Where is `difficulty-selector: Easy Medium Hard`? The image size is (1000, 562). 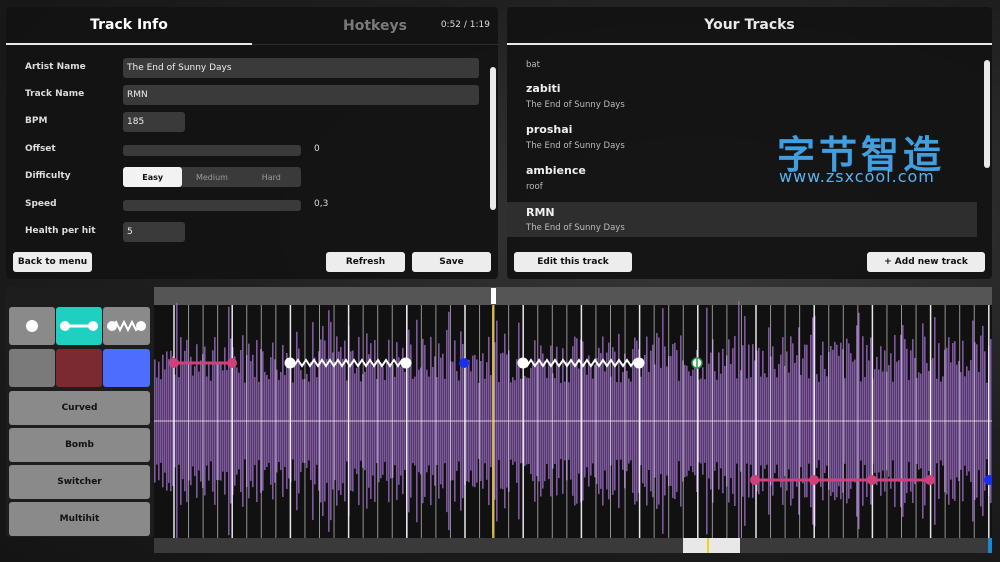 difficulty-selector: Easy Medium Hard is located at coordinates (212, 177).